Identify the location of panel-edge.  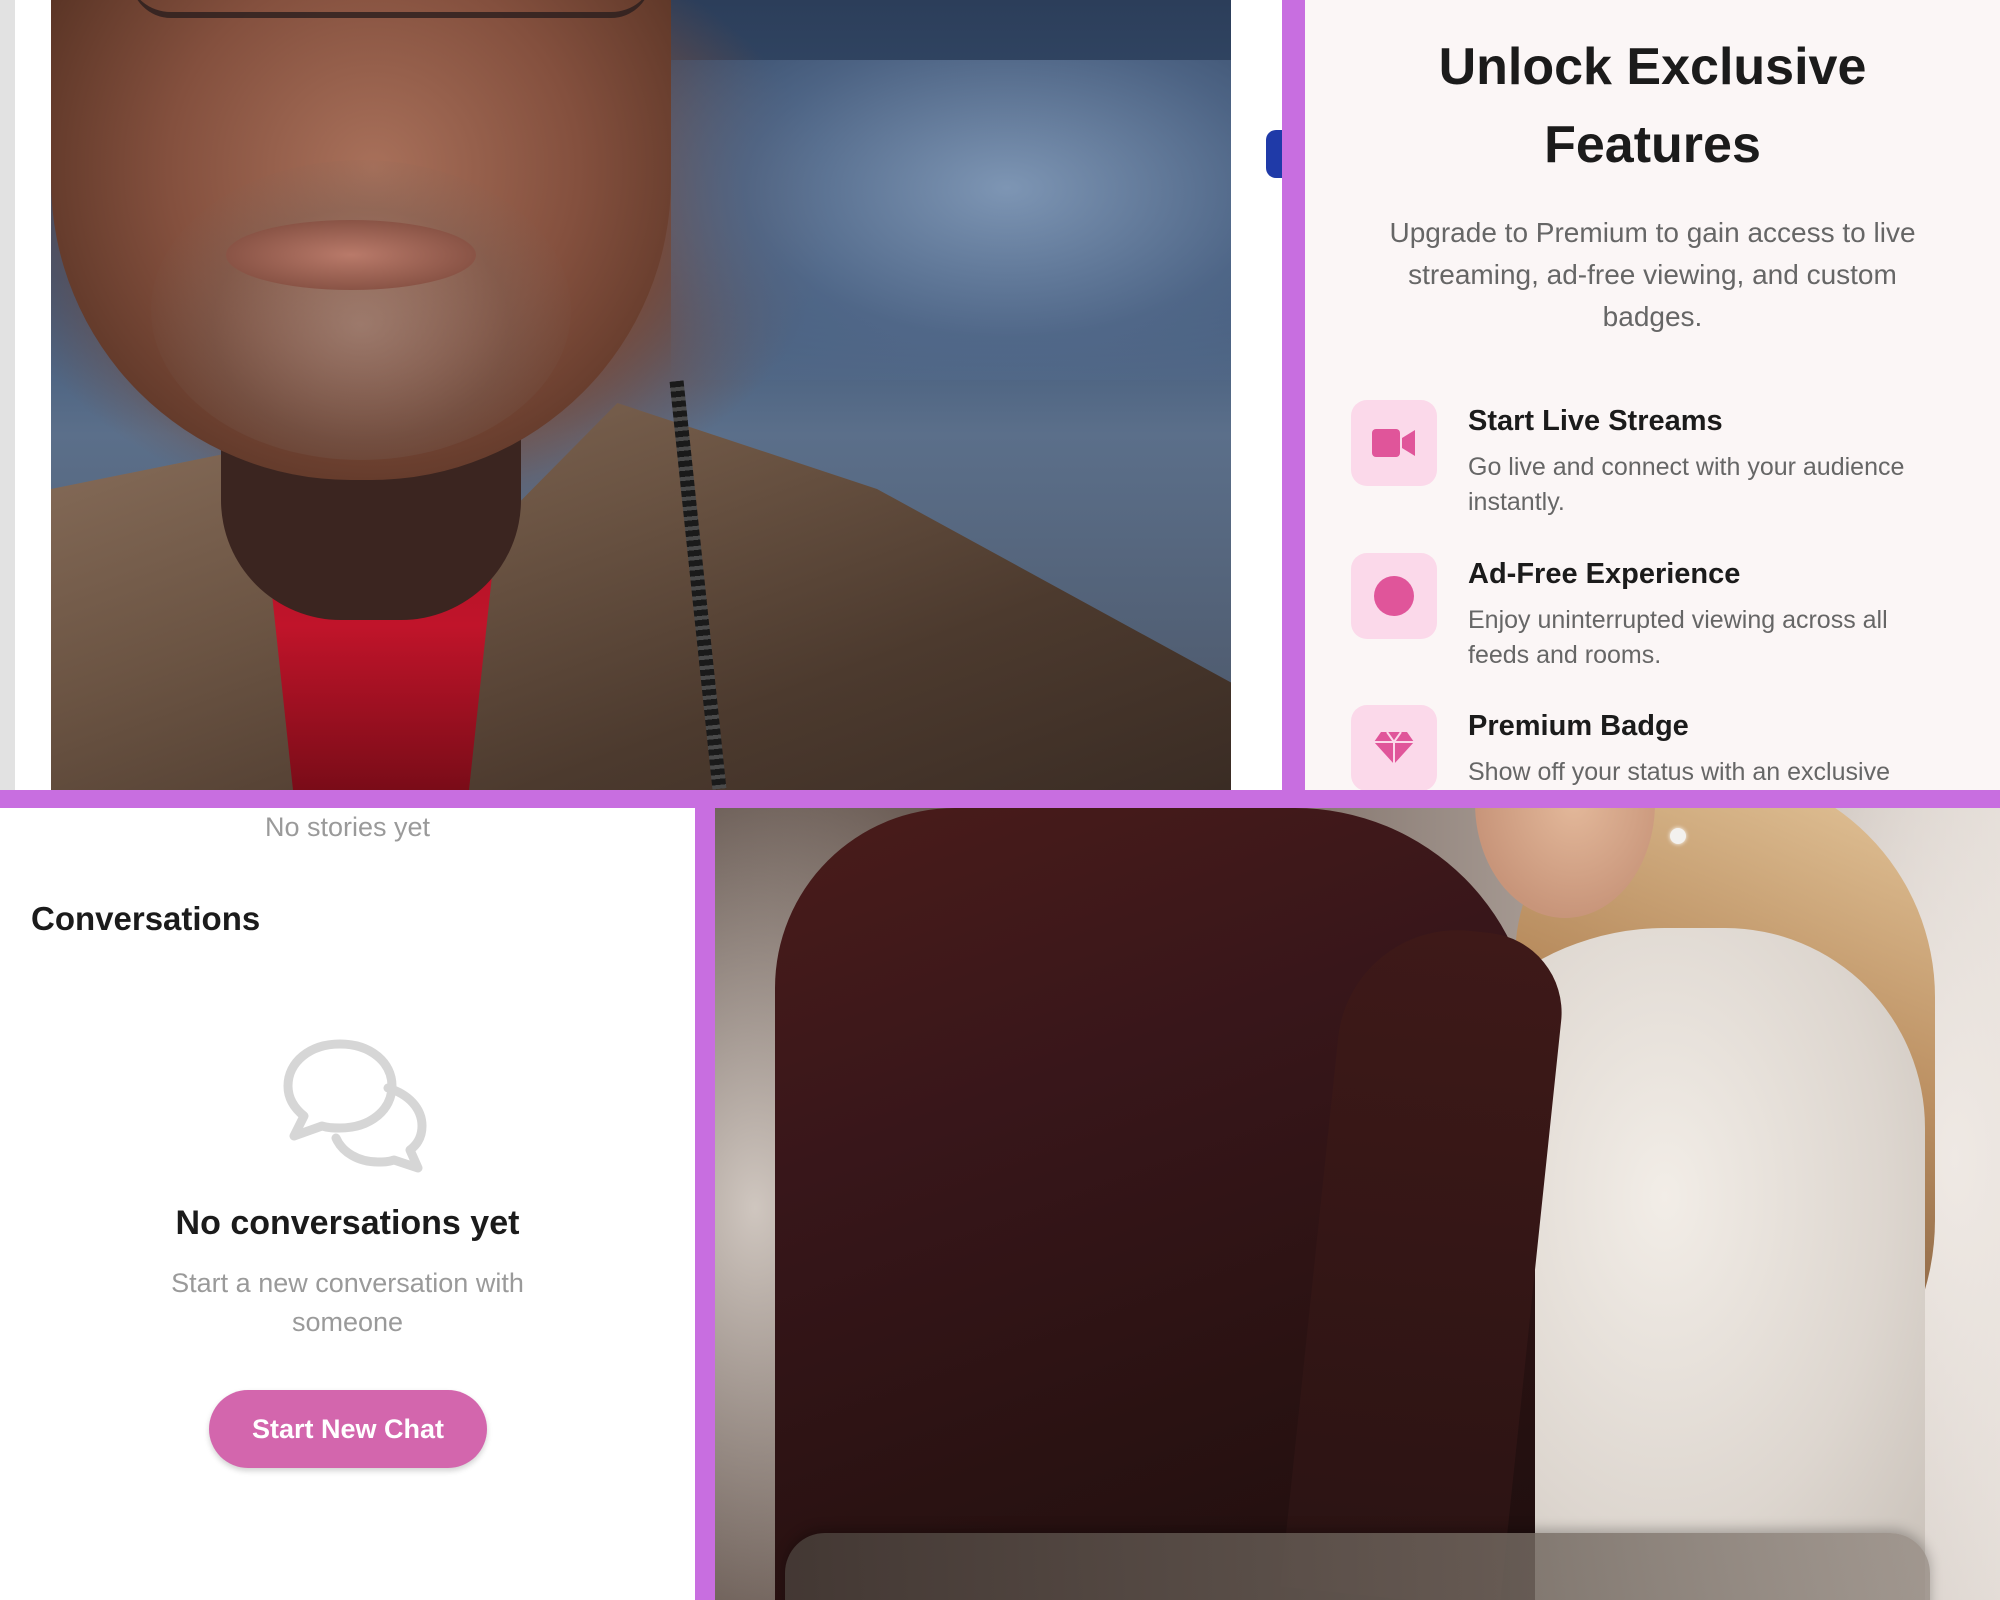
(7, 395).